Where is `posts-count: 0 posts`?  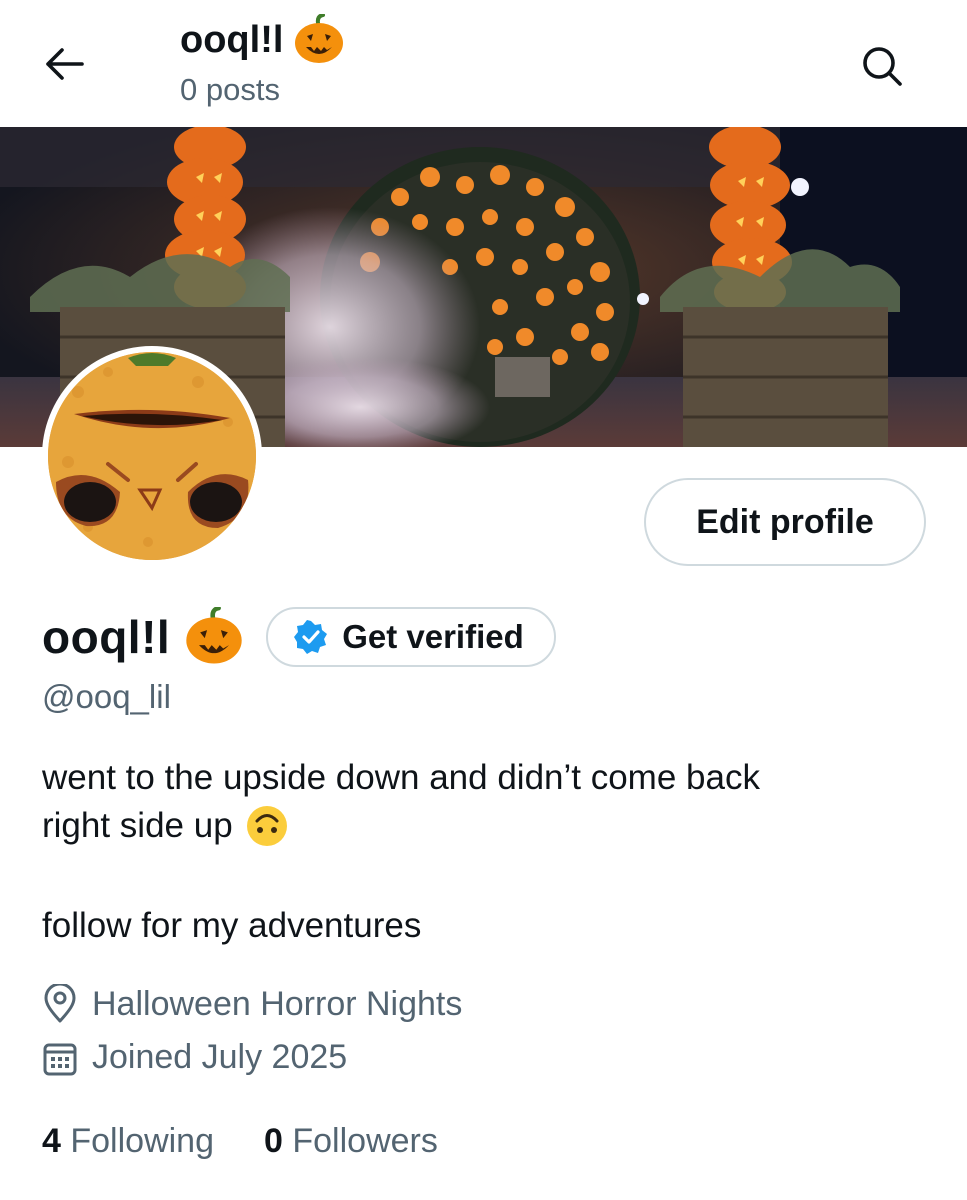
posts-count: 0 posts is located at coordinates (230, 89).